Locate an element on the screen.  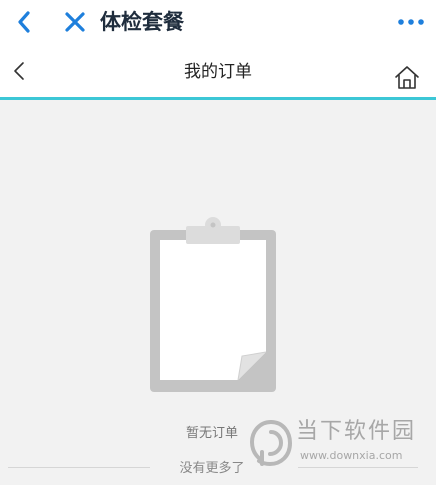
more-dots-icon is located at coordinates (411, 22).